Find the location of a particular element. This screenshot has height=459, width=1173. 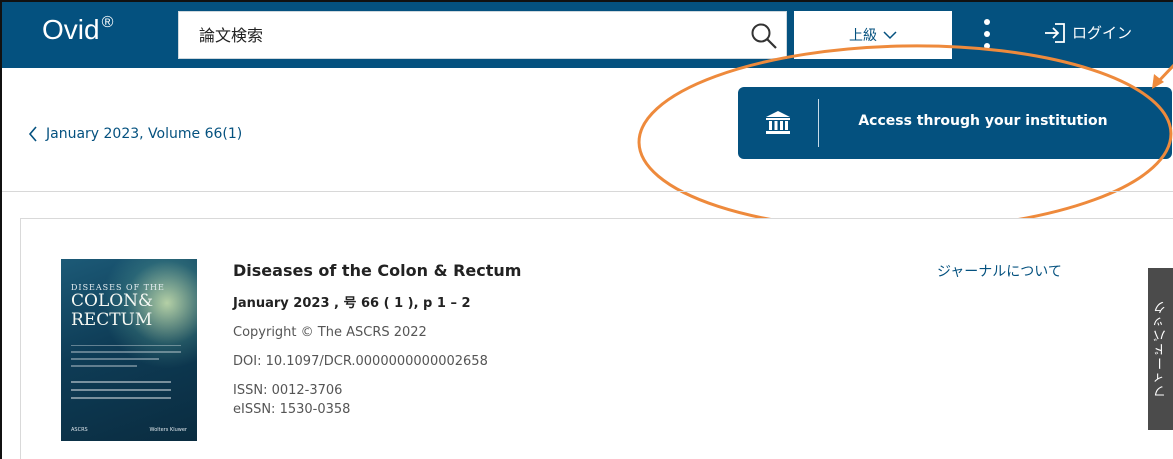

chevron-down-icon is located at coordinates (890, 35).